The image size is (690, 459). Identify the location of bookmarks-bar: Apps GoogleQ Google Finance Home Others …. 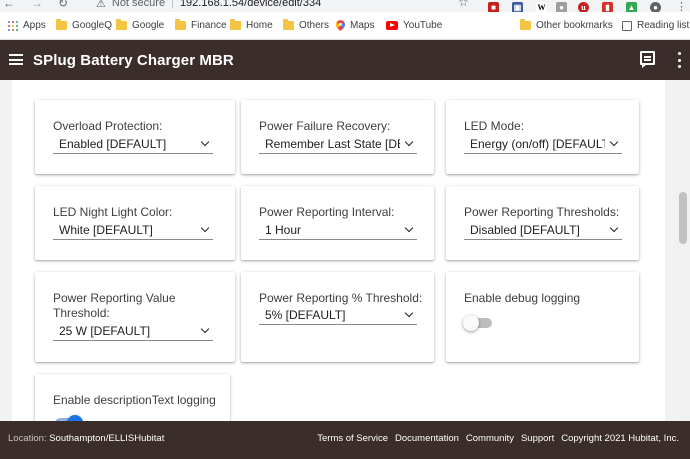
(345, 26).